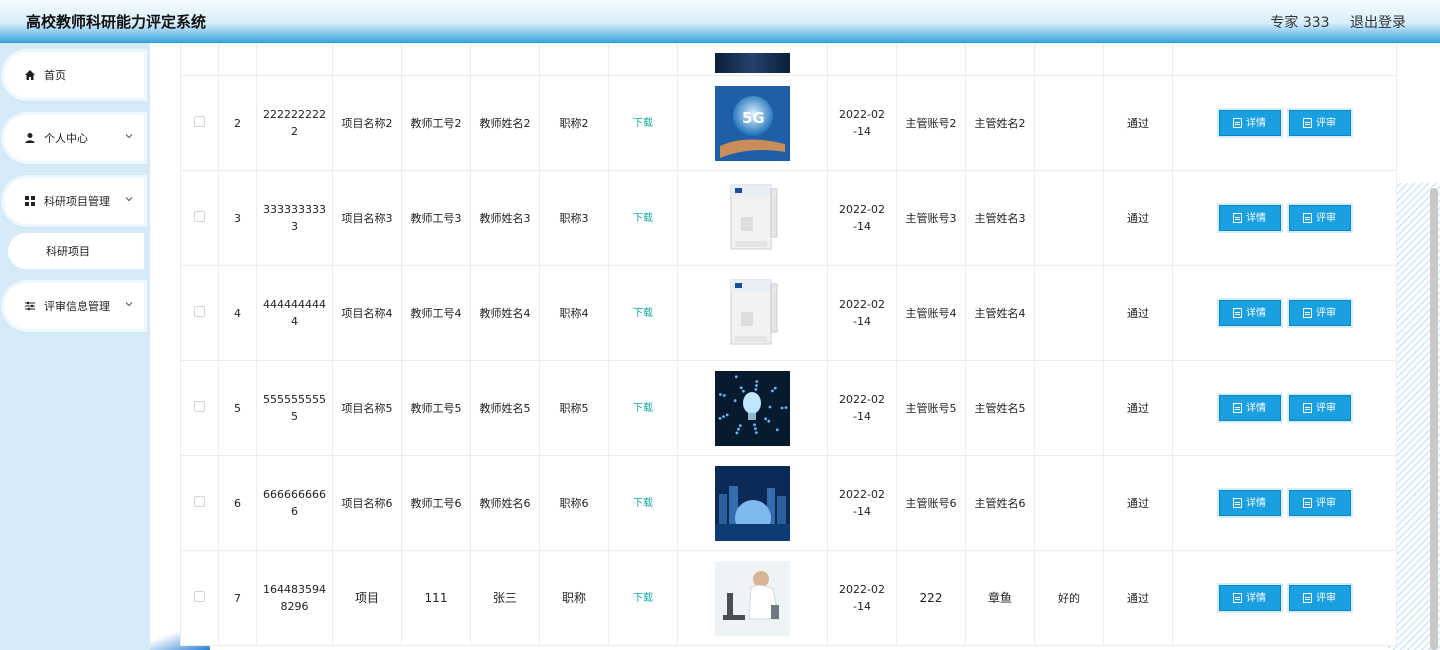 Image resolution: width=1440 pixels, height=650 pixels. What do you see at coordinates (752, 313) in the screenshot?
I see `water-machine-image` at bounding box center [752, 313].